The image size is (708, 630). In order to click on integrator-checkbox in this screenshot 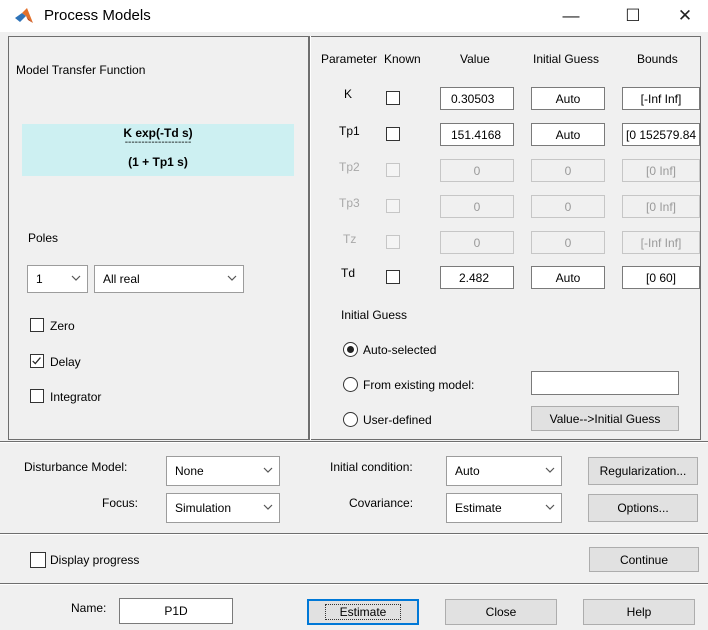, I will do `click(37, 396)`.